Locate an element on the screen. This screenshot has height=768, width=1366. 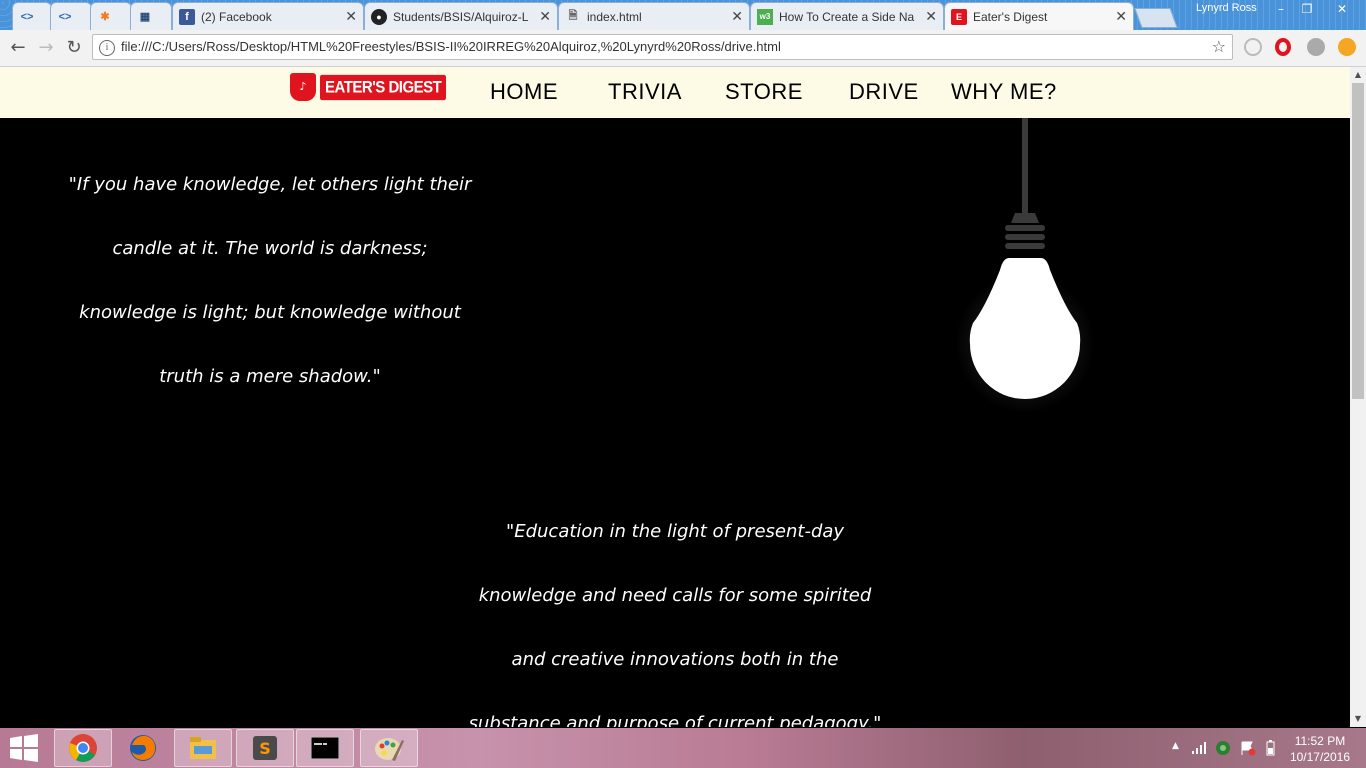
tab-title: How To Create a Side Na is located at coordinates (847, 16).